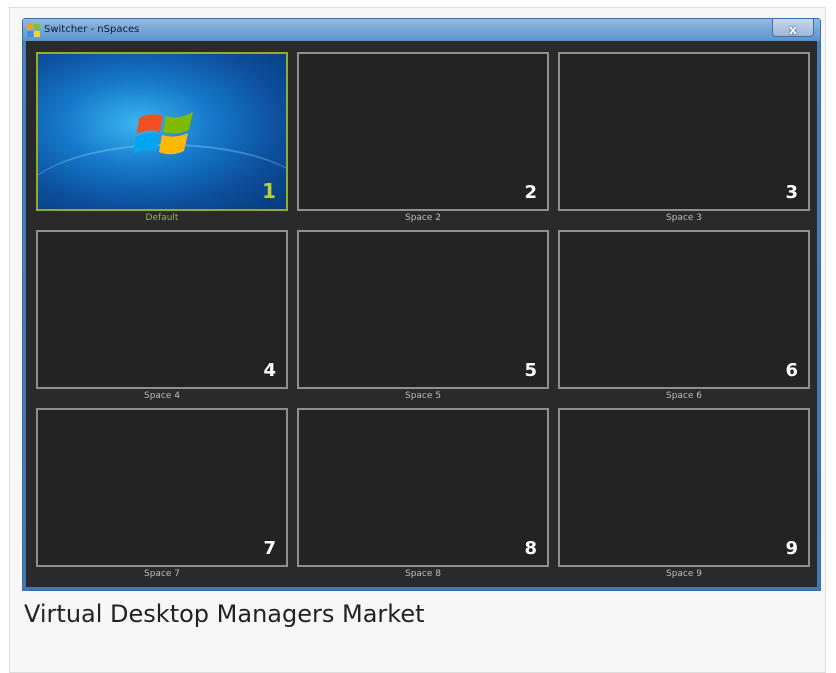 The height and width of the screenshot is (673, 836). What do you see at coordinates (530, 548) in the screenshot?
I see `space-number: 8` at bounding box center [530, 548].